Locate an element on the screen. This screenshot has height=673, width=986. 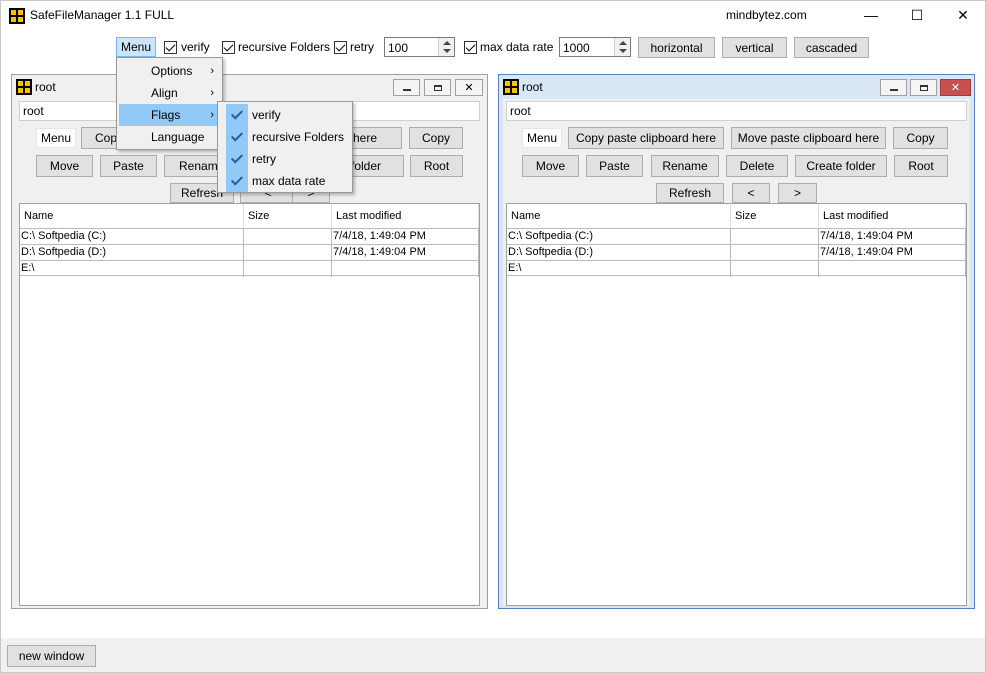
left-root-button: Root is located at coordinates (436, 166).